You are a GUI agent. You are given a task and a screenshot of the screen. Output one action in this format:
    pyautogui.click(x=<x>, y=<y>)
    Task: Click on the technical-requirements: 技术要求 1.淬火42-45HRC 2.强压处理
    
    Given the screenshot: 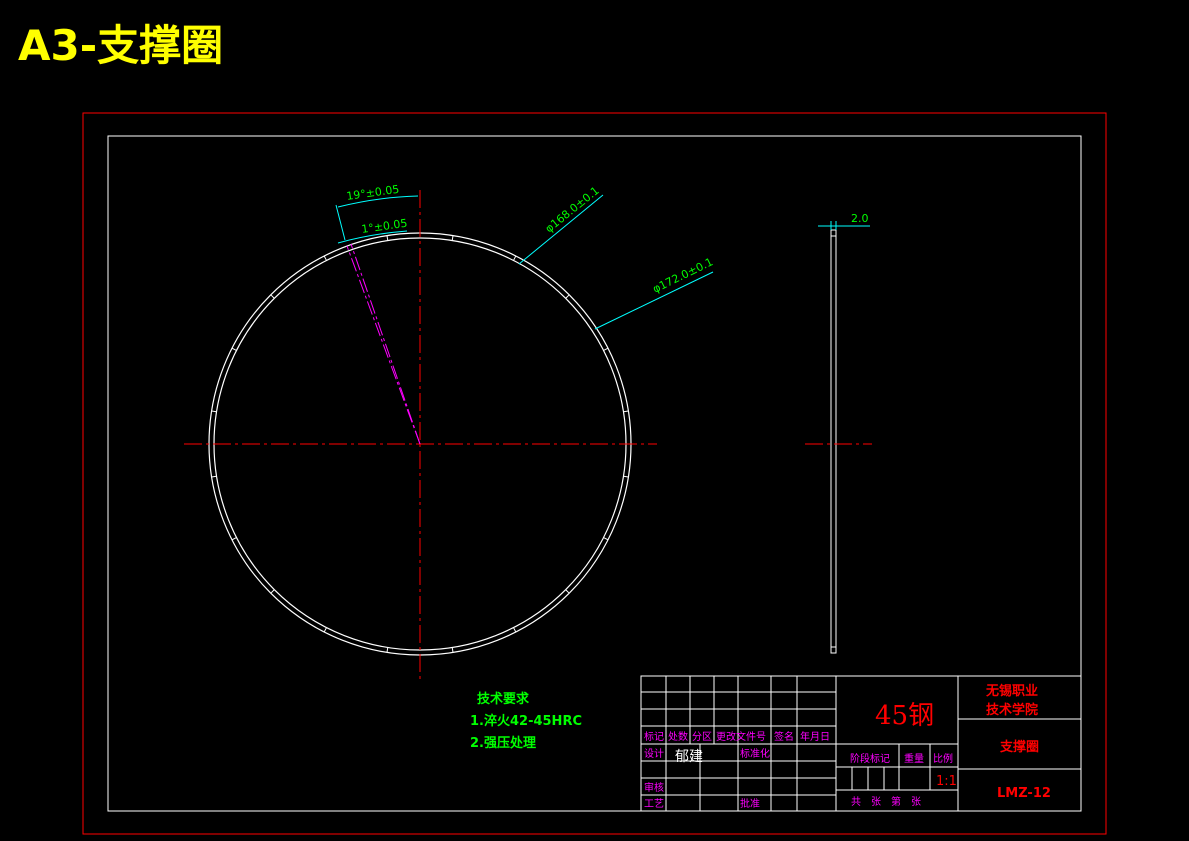 What is the action you would take?
    pyautogui.click(x=526, y=721)
    